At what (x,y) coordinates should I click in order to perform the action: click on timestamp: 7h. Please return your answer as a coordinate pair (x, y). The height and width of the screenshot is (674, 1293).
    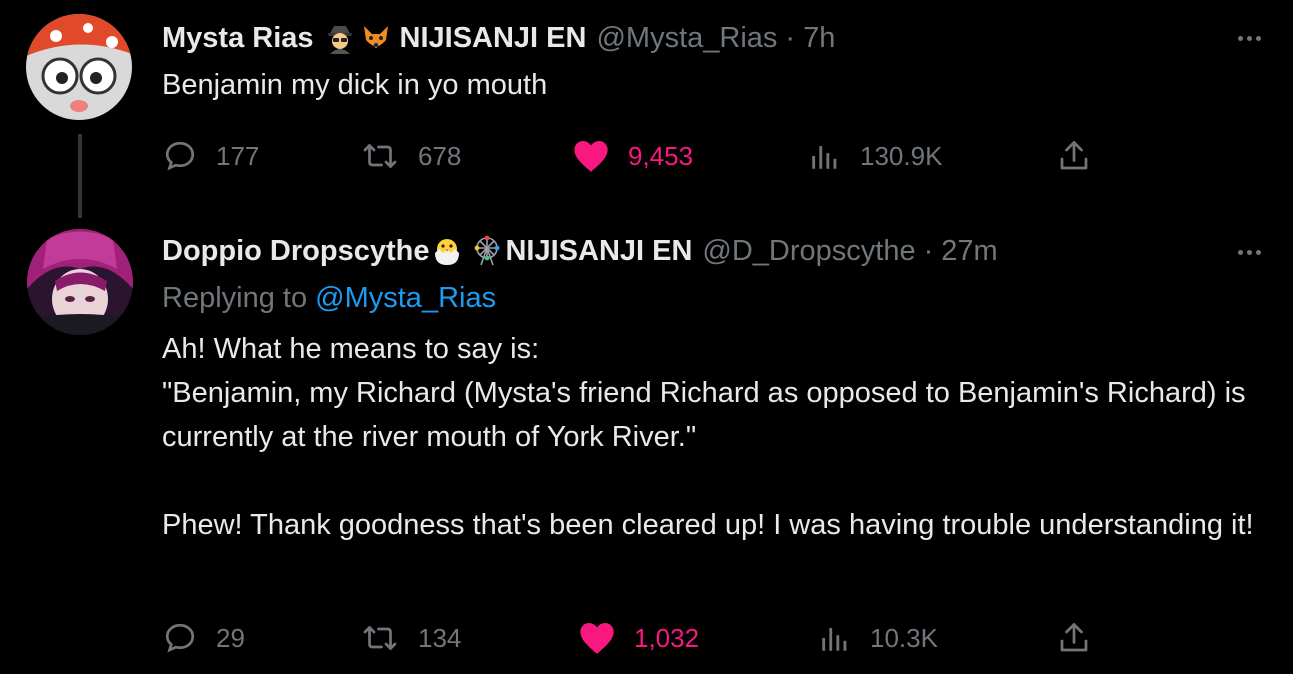
    Looking at the image, I should click on (819, 38).